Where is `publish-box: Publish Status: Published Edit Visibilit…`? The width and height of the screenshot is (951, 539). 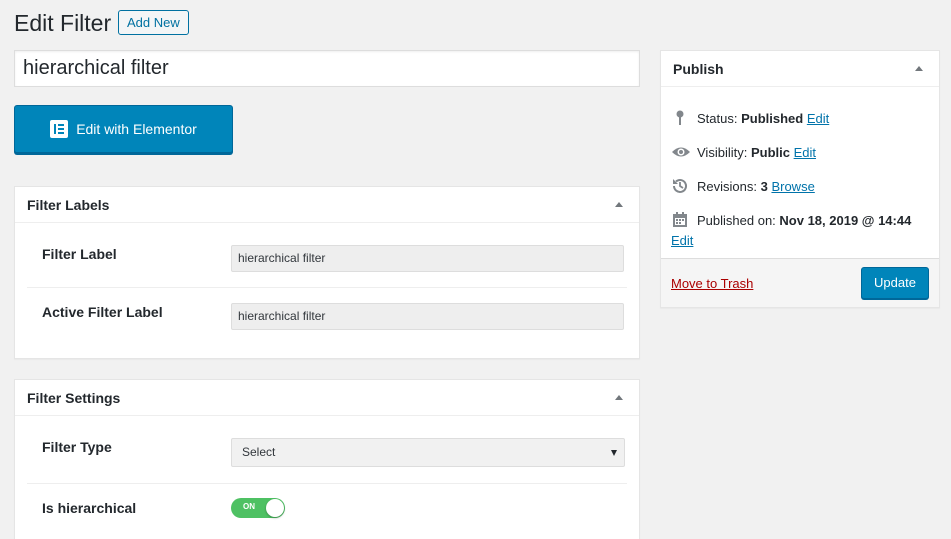
publish-box: Publish Status: Published Edit Visibilit… is located at coordinates (800, 179).